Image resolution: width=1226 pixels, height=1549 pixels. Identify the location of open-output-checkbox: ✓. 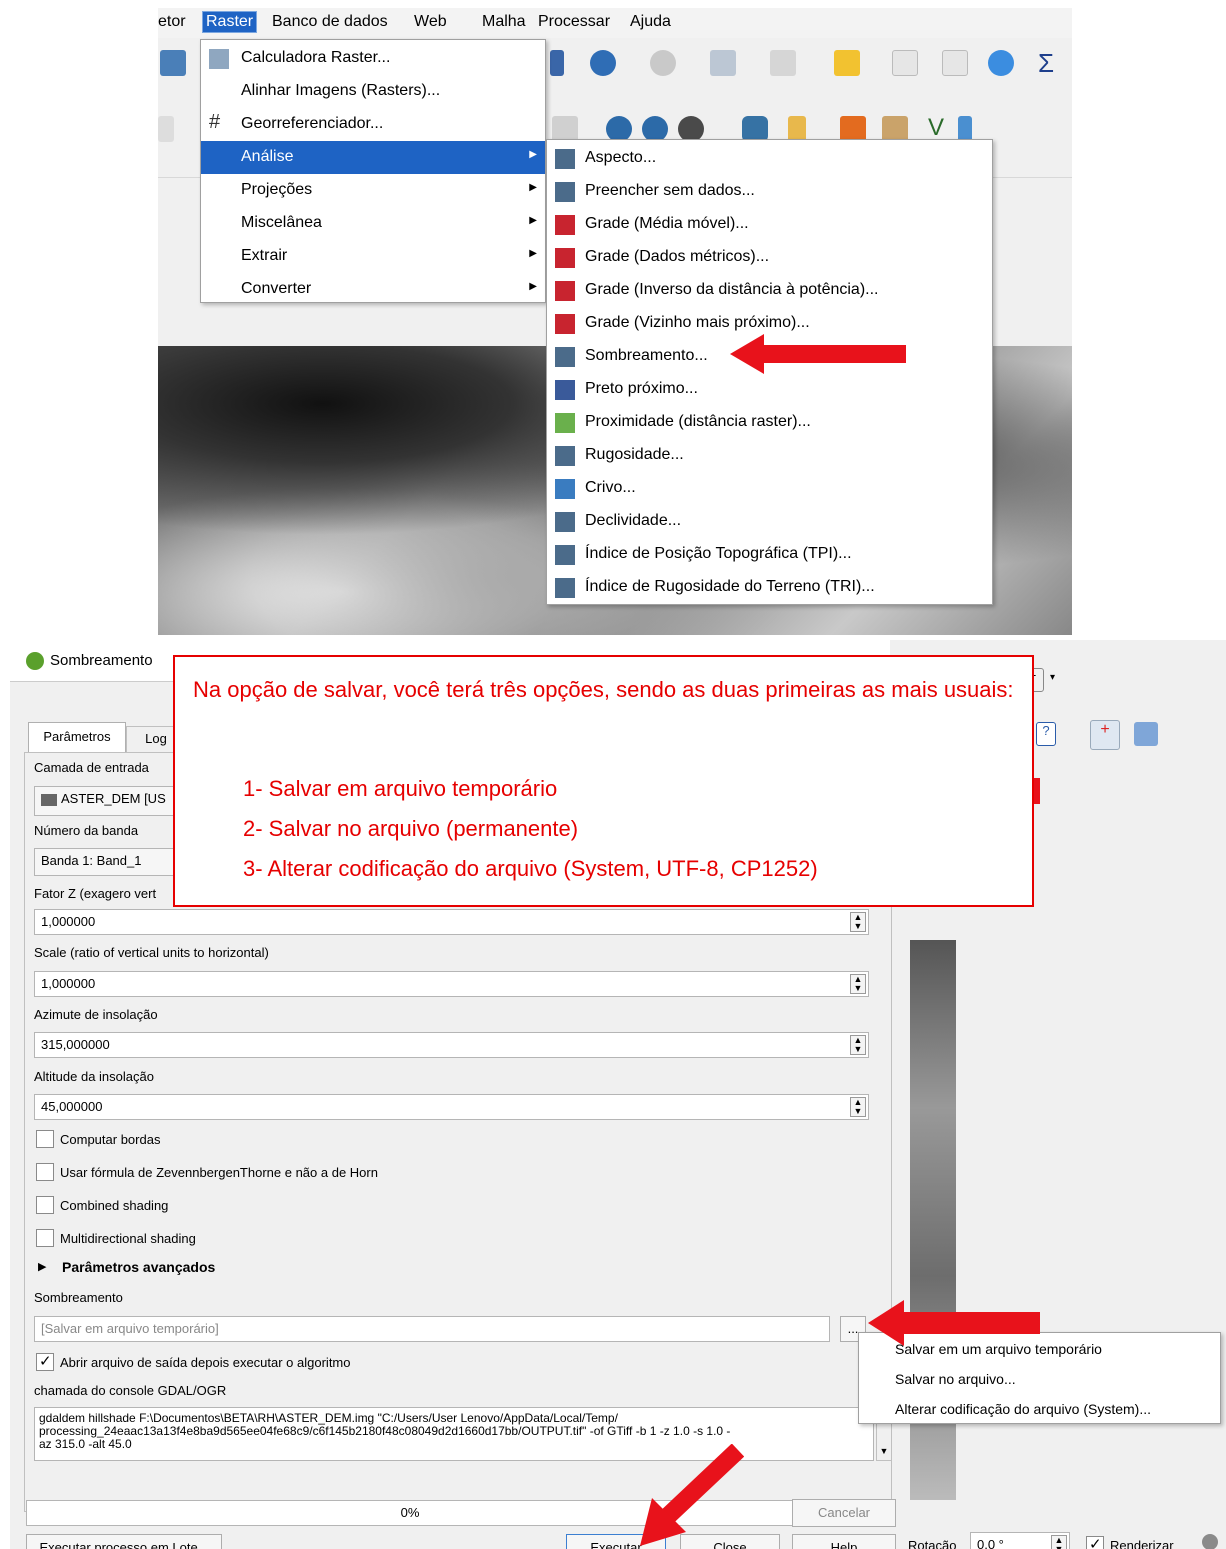
(45, 1362).